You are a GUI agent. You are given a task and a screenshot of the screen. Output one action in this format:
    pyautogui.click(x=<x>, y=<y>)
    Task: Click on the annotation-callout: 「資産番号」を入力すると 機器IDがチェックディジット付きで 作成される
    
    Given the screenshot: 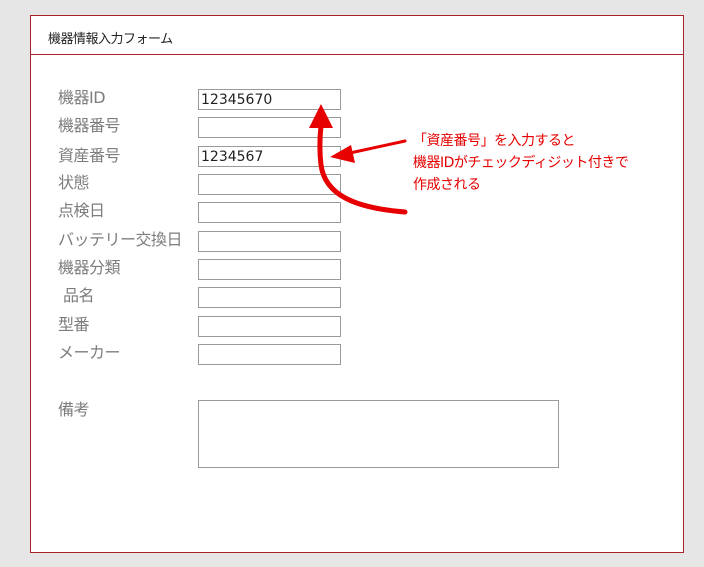 What is the action you would take?
    pyautogui.click(x=521, y=163)
    